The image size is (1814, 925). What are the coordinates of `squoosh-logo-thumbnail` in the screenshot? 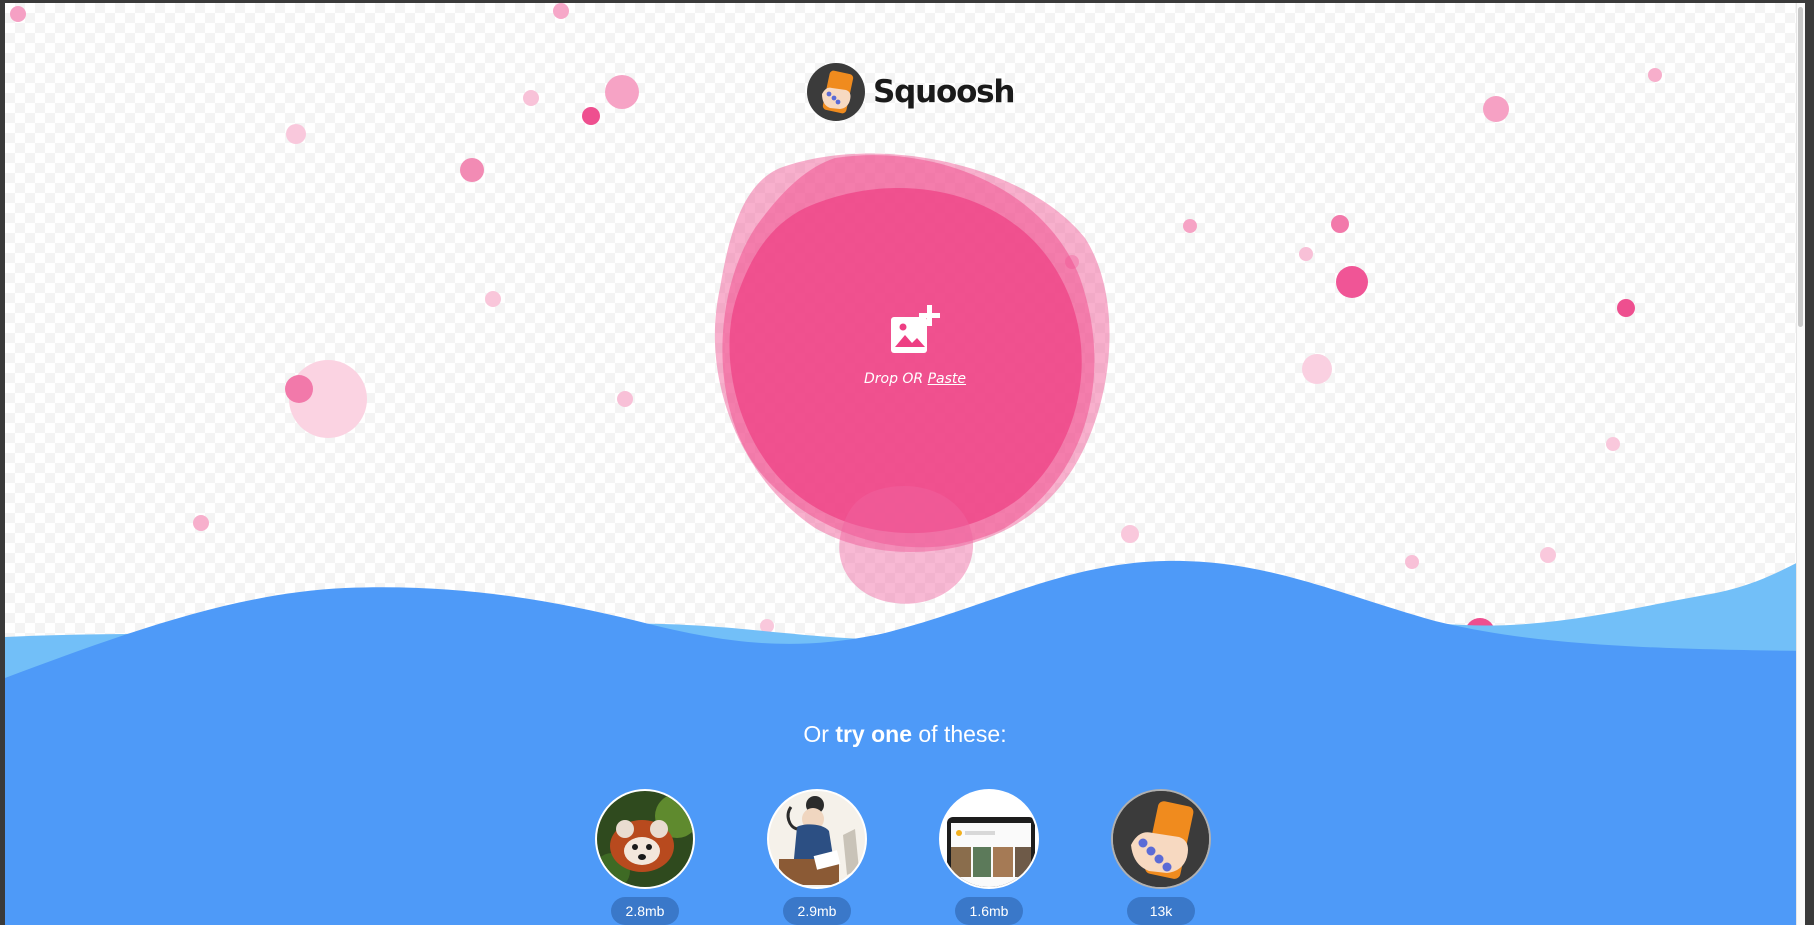 It's located at (1161, 839).